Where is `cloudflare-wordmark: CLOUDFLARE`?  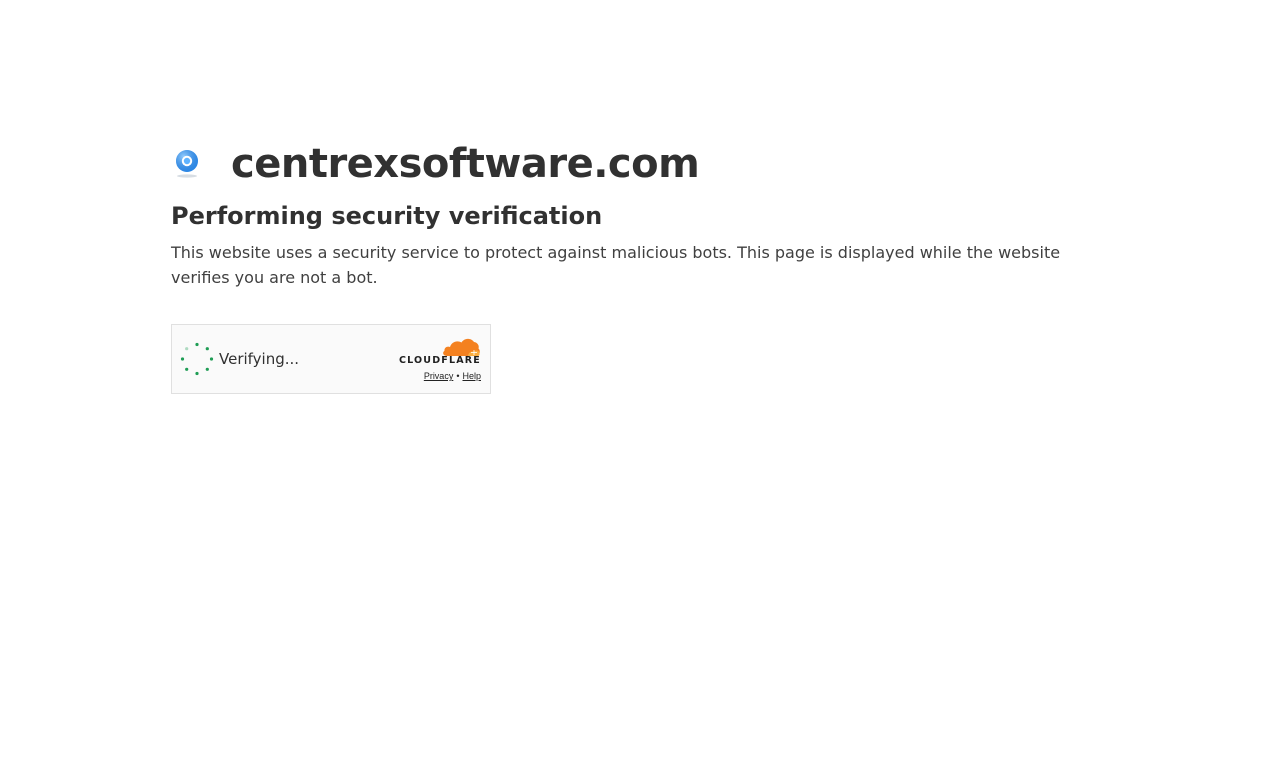 cloudflare-wordmark: CLOUDFLARE is located at coordinates (439, 360).